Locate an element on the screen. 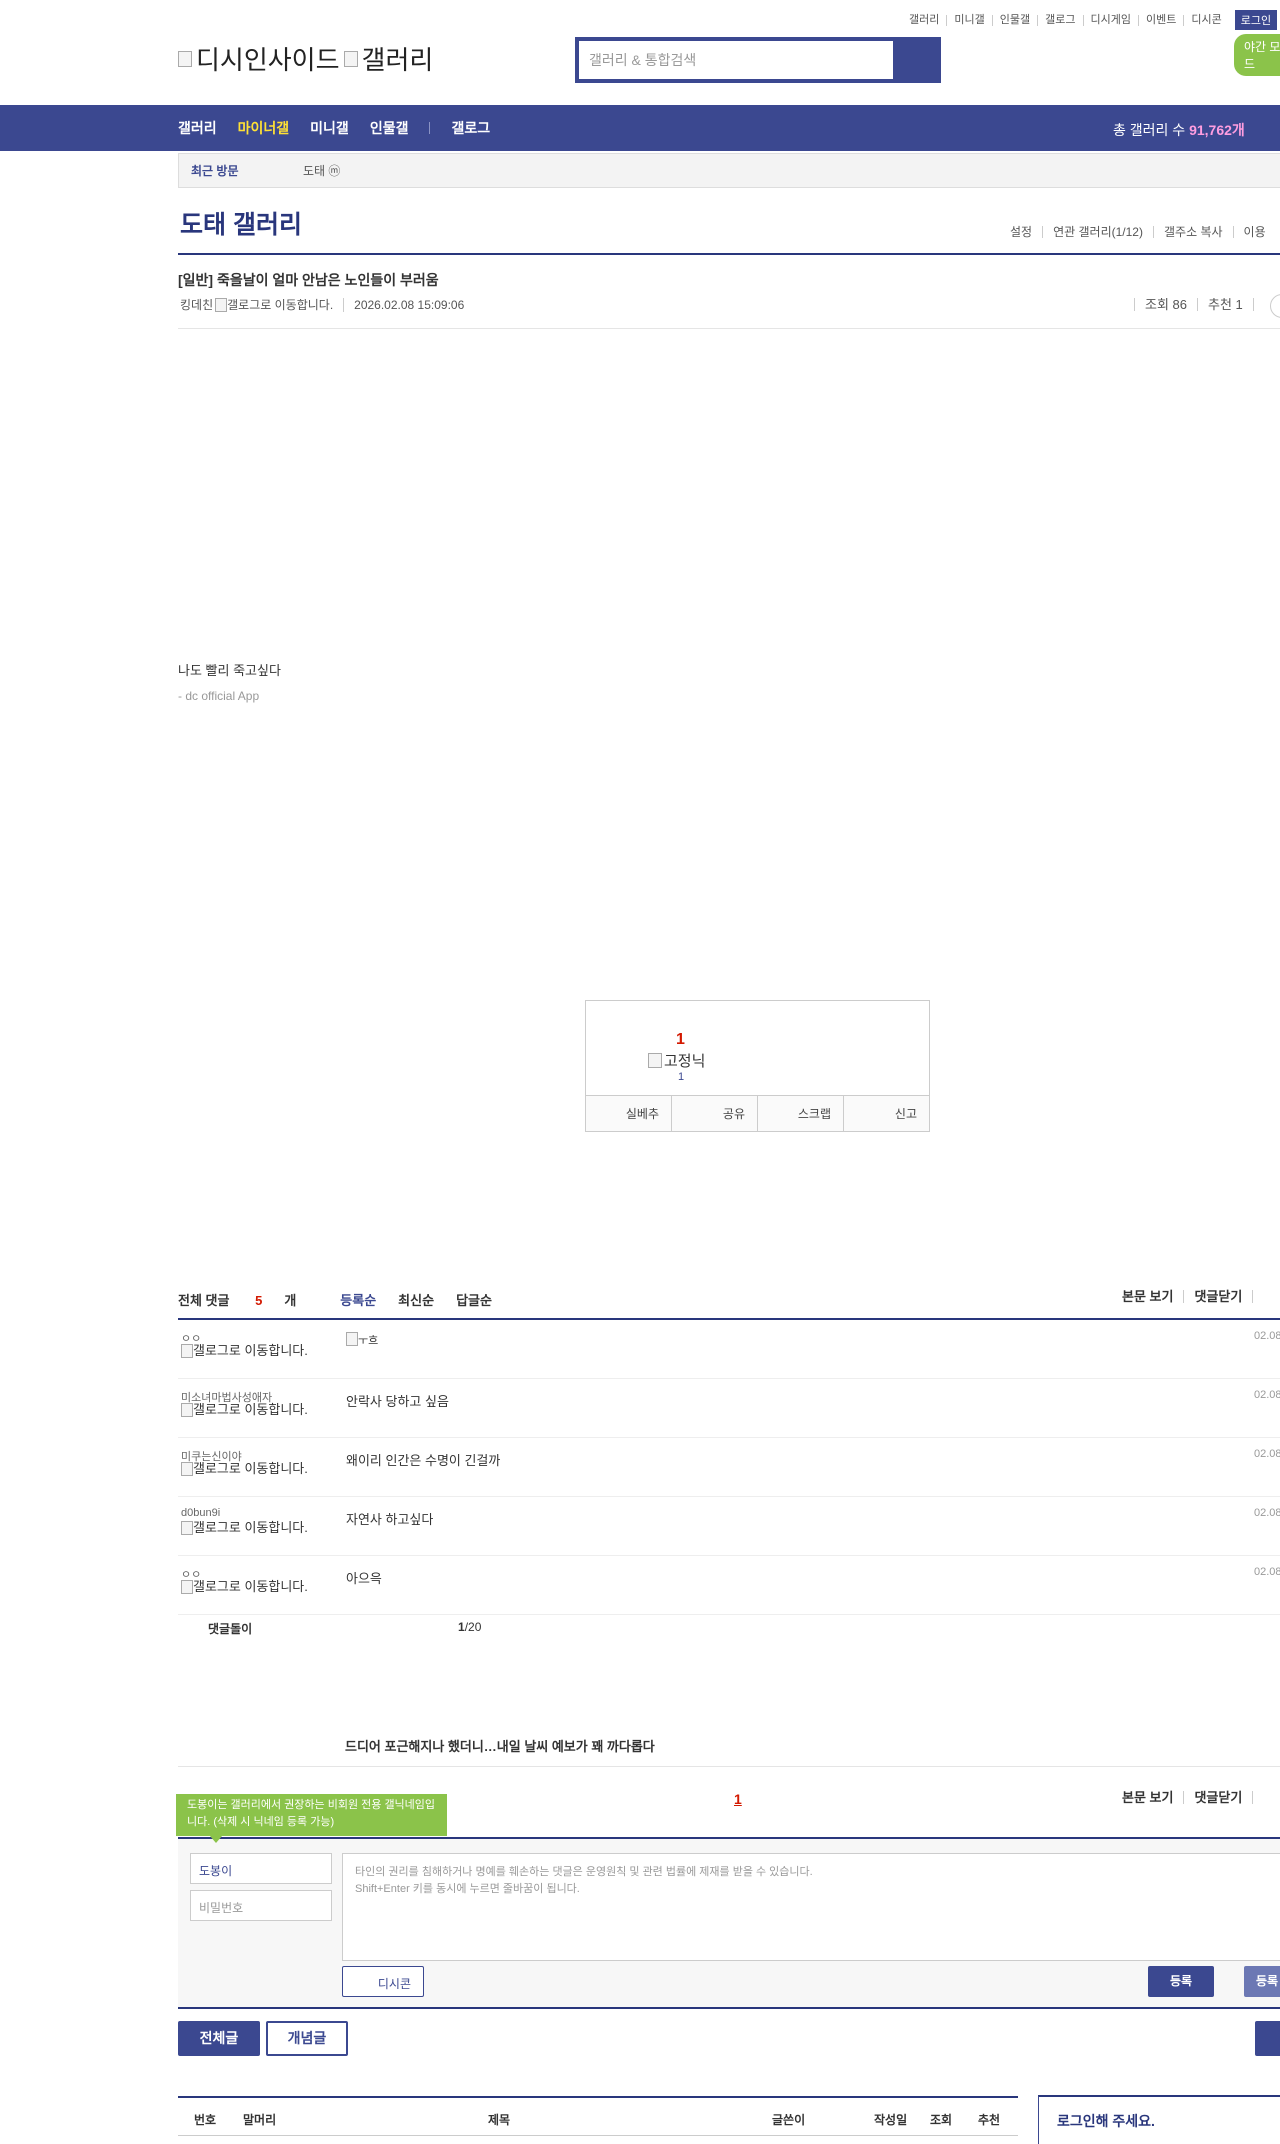 The image size is (1280, 2144). submit-button: 등록 is located at coordinates (1181, 1981).